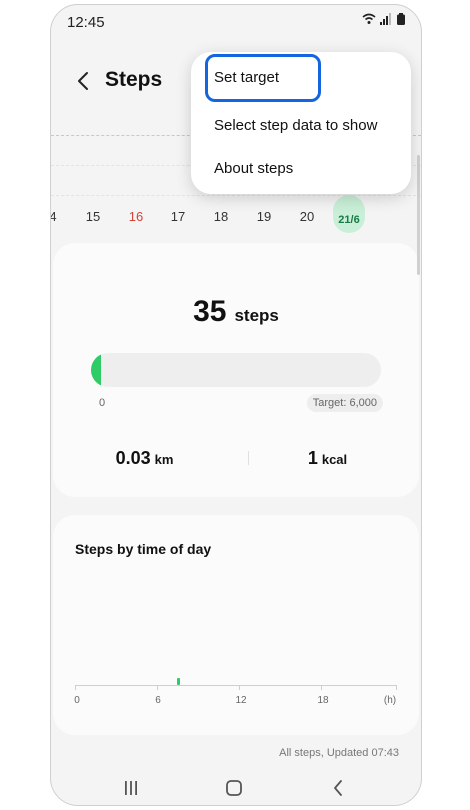 This screenshot has height=810, width=470. I want to click on selected-day: 21/6, so click(349, 214).